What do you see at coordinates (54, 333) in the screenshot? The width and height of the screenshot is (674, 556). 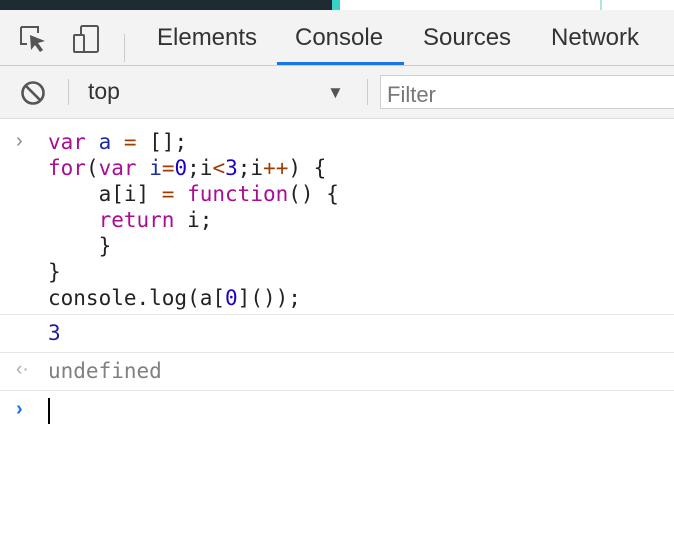 I see `log-output-value: 3` at bounding box center [54, 333].